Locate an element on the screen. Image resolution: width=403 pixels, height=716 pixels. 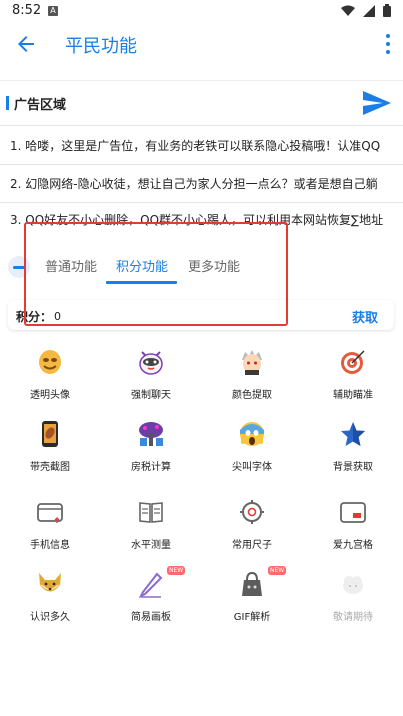
grid-item-label: 常用尺子 is located at coordinates (252, 545).